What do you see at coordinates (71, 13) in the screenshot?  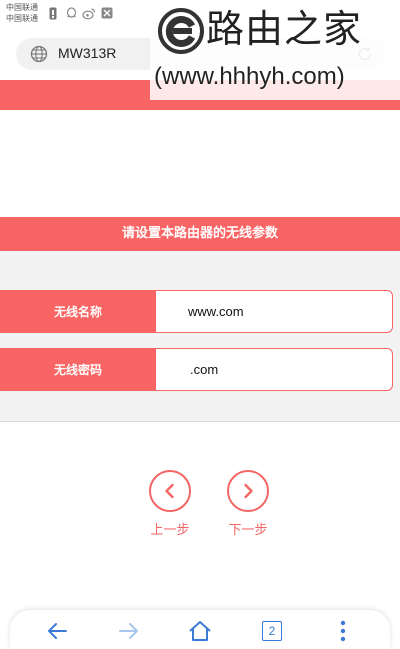 I see `qq-icon` at bounding box center [71, 13].